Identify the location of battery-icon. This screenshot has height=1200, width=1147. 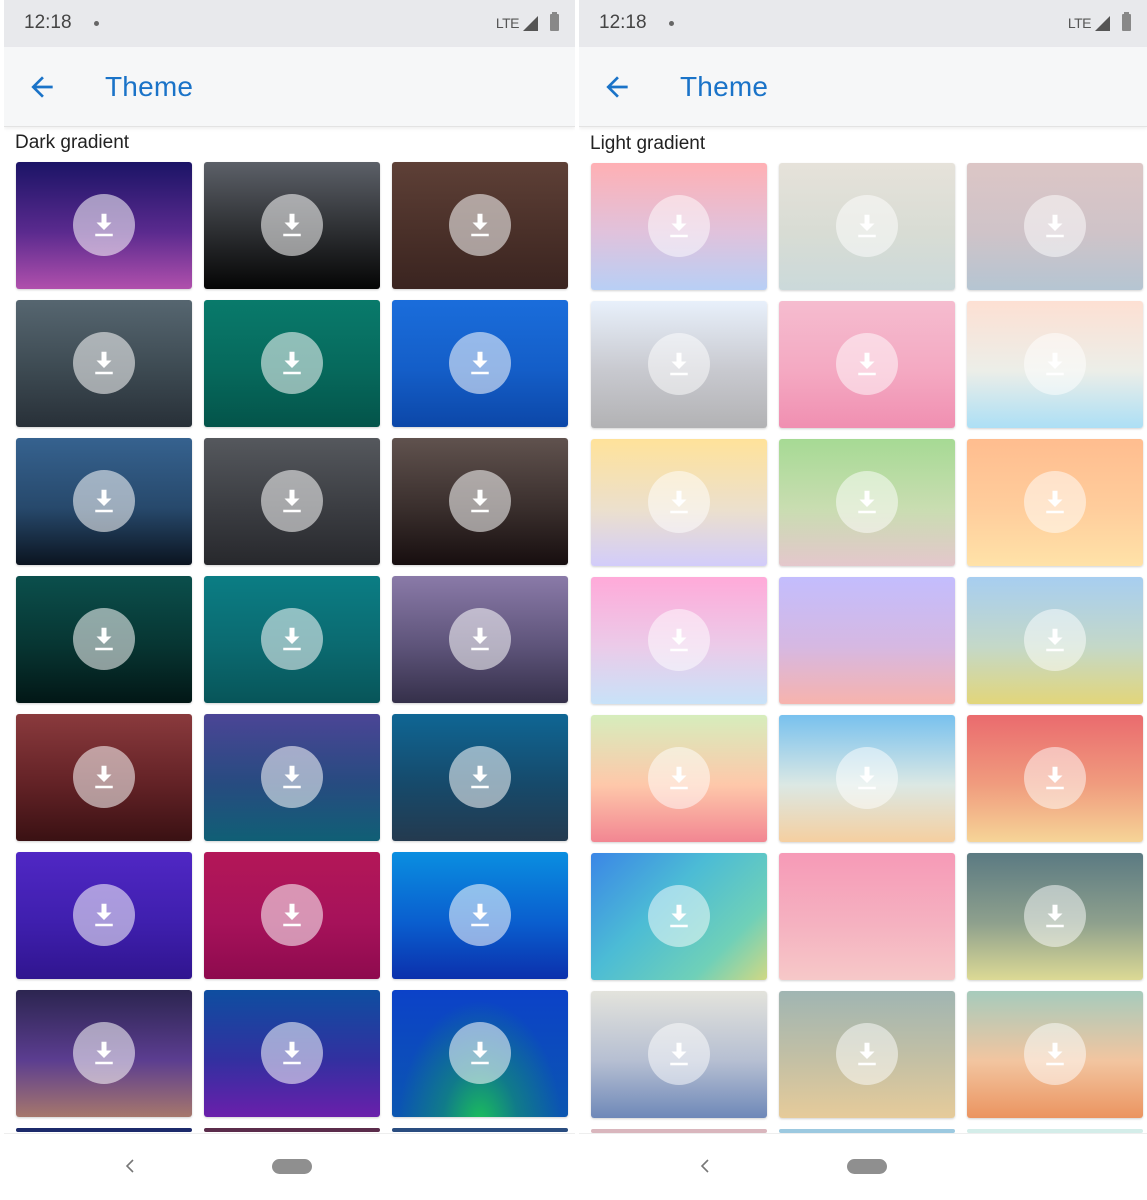
(1126, 21).